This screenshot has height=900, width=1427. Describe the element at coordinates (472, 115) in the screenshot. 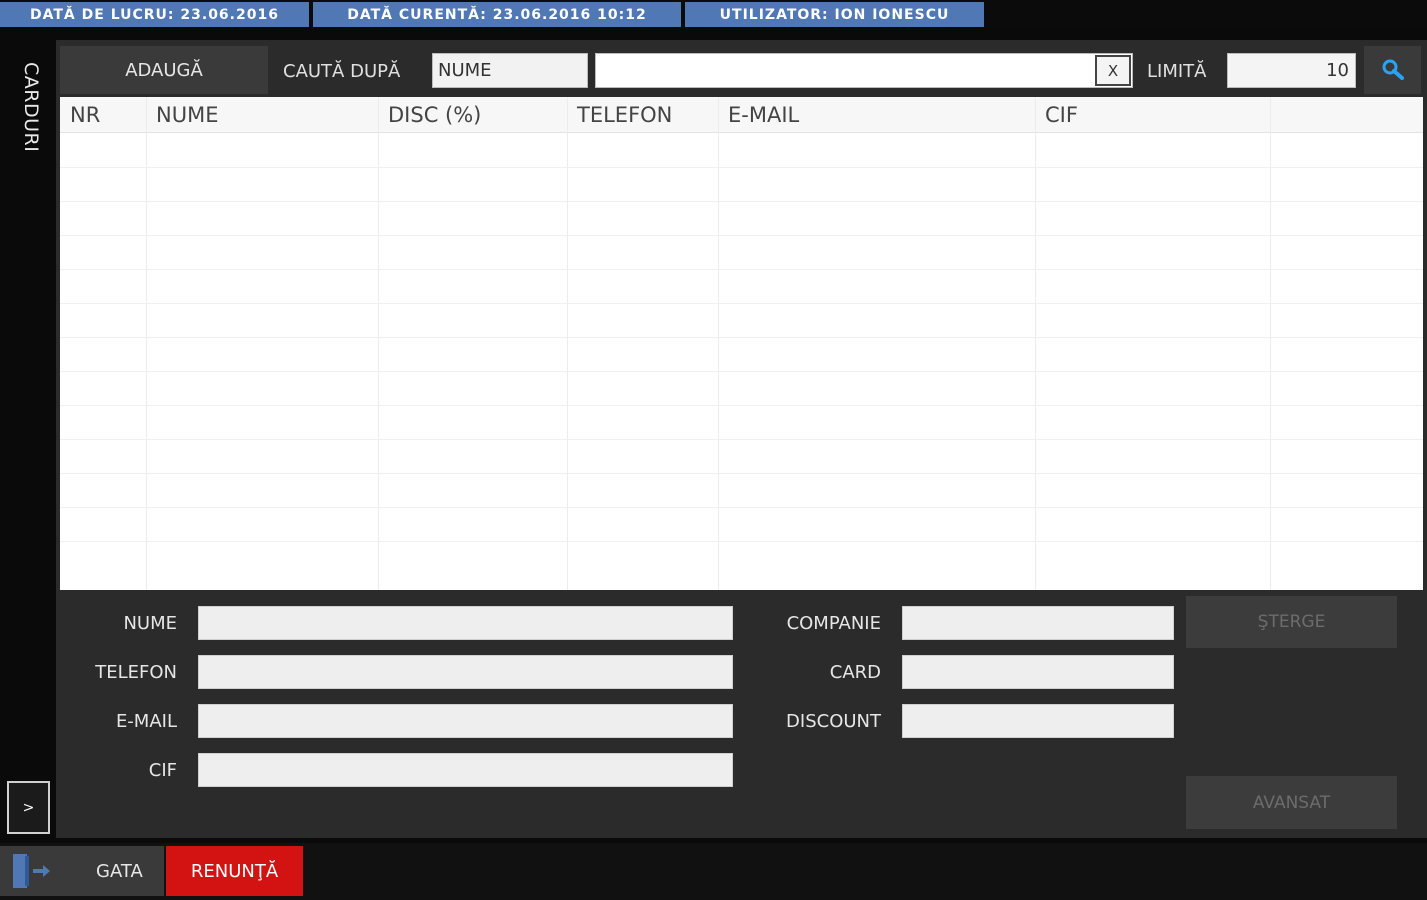

I see `column-header-disc: DISC (%)` at that location.